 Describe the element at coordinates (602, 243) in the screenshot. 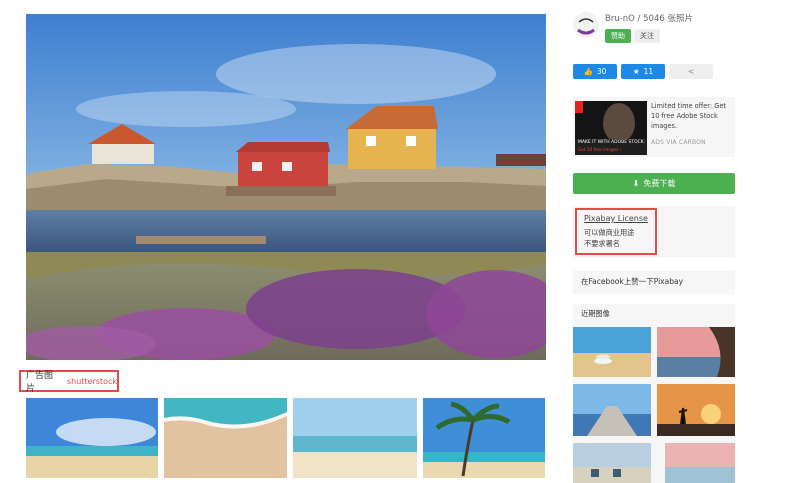

I see `license-no-attribution: 不要求署名` at that location.